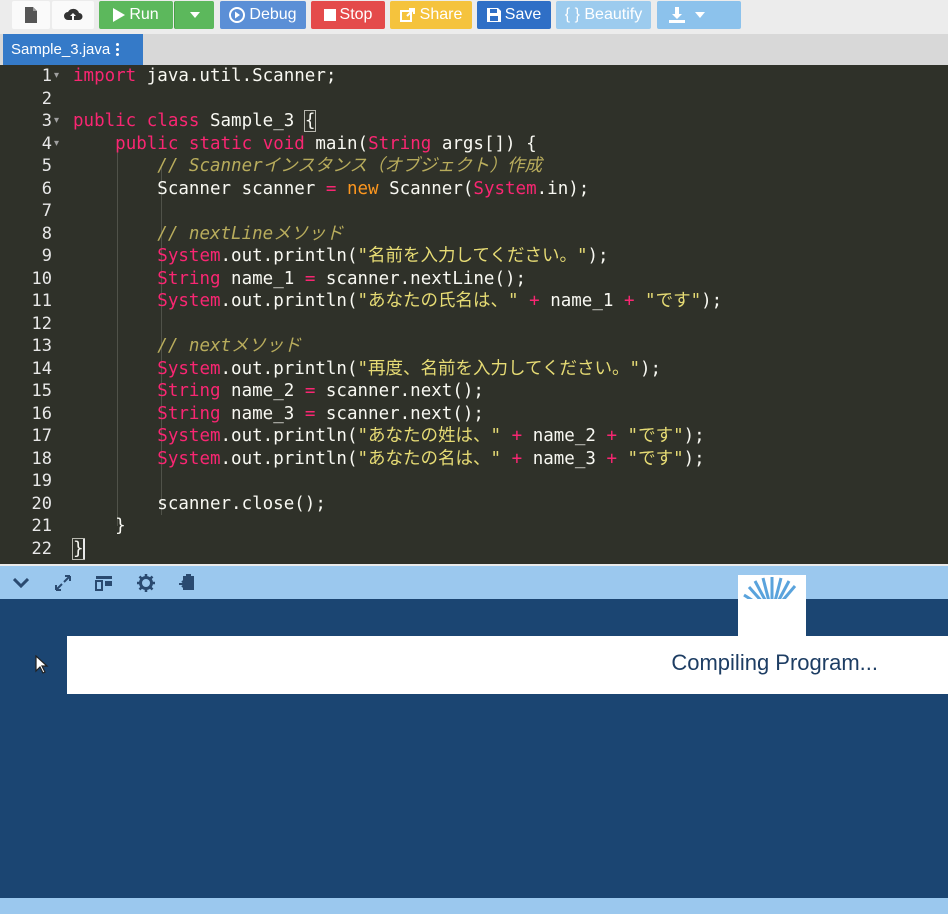 Image resolution: width=948 pixels, height=914 pixels. Describe the element at coordinates (46, 166) in the screenshot. I see `line-number: 5` at that location.